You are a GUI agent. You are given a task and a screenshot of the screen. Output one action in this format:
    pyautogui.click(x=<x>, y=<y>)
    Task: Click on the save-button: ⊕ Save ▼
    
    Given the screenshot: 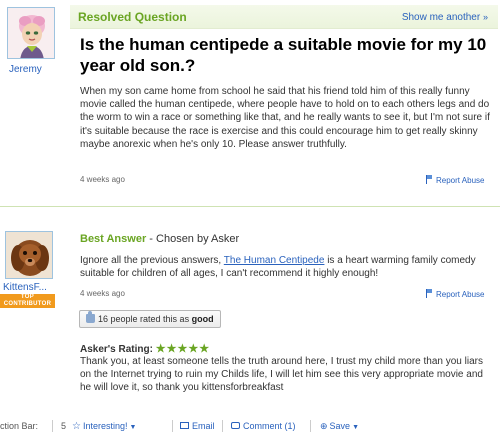 What is the action you would take?
    pyautogui.click(x=339, y=427)
    